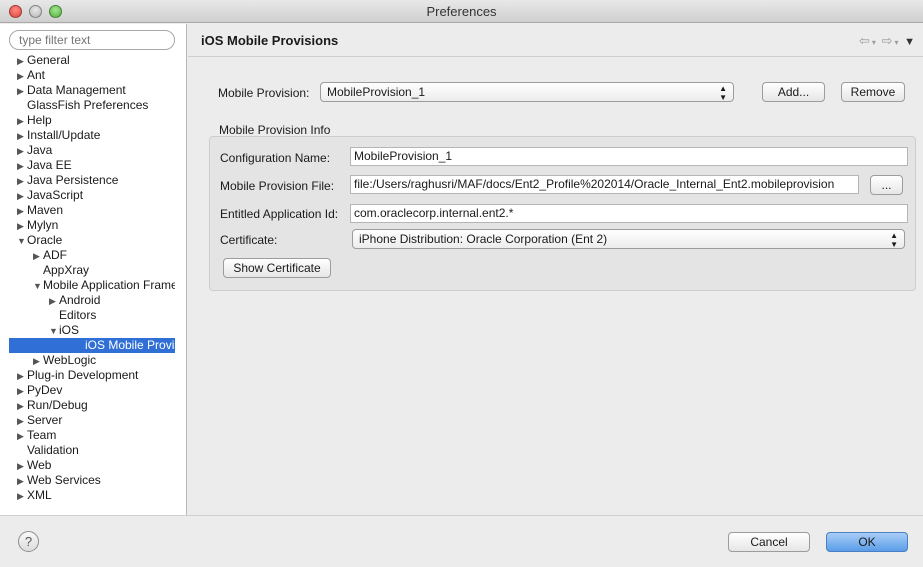 This screenshot has height=567, width=923. What do you see at coordinates (64, 480) in the screenshot?
I see `tree-item-label: Web Services` at bounding box center [64, 480].